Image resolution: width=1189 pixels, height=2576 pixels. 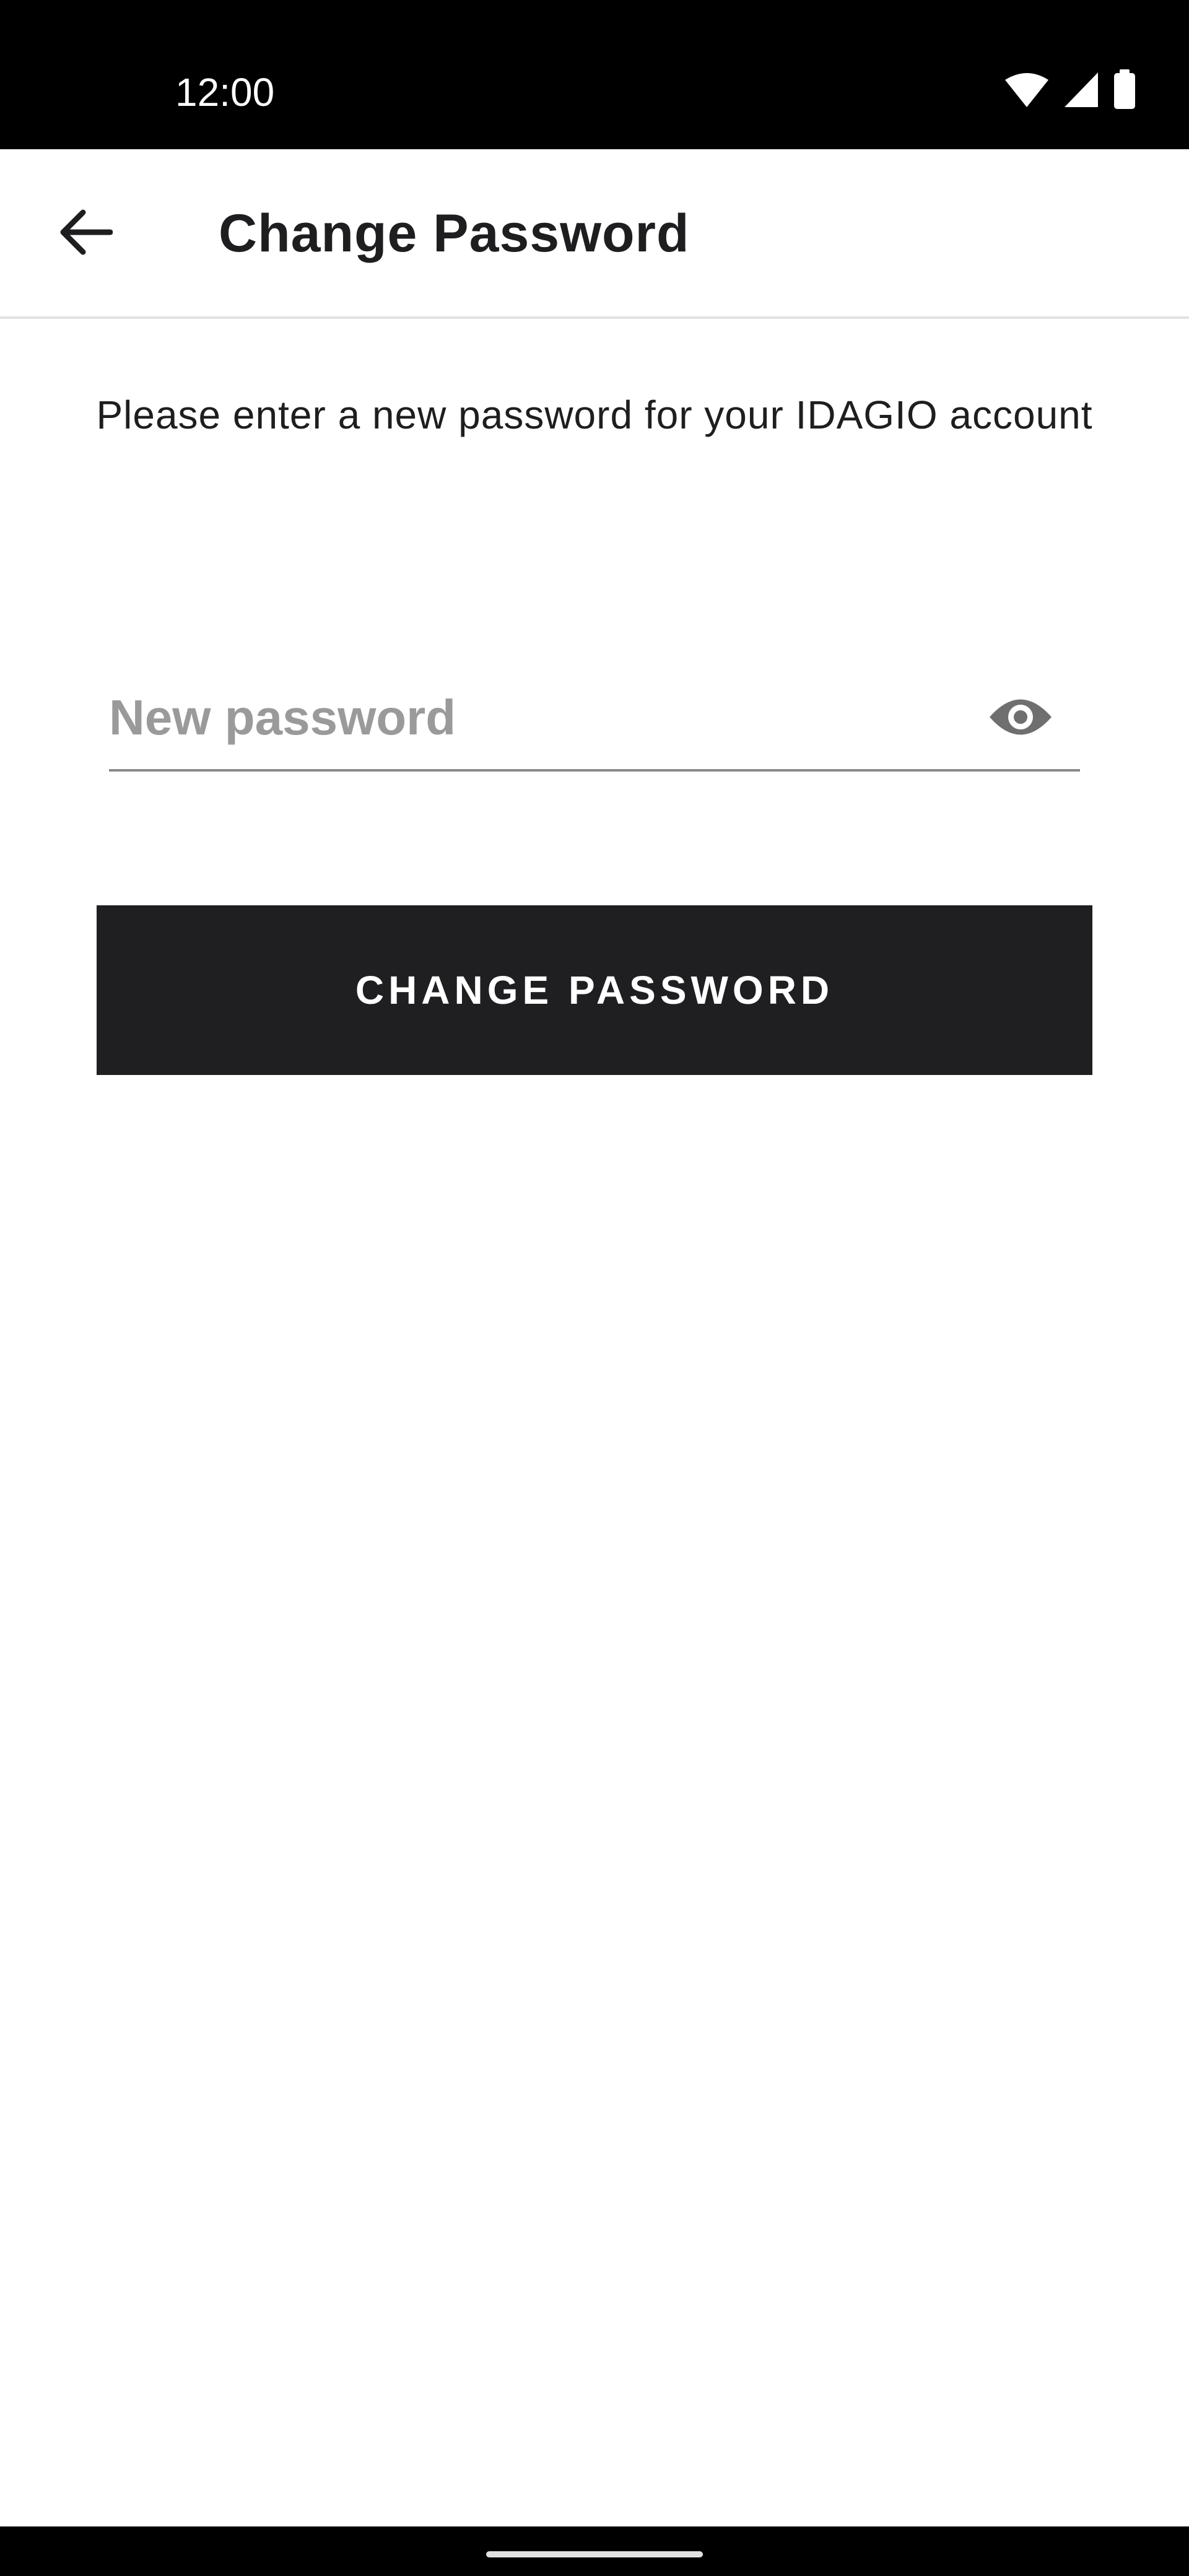 I want to click on change-password-button: CHANGE PASSWORD, so click(x=594, y=990).